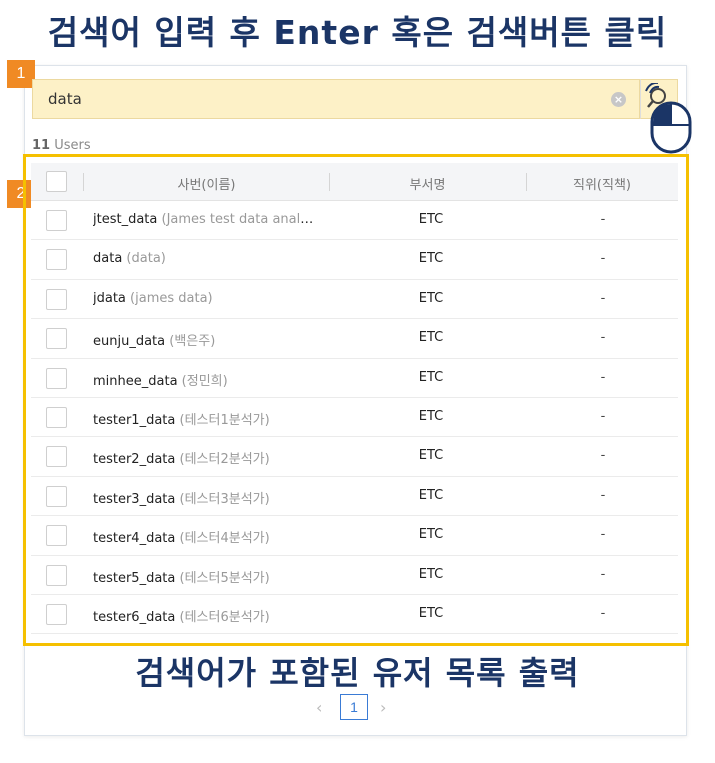  I want to click on instruction-heading-top: 검색어 입력 후 Enter 혹은 검색버튼 클릭, so click(357, 32).